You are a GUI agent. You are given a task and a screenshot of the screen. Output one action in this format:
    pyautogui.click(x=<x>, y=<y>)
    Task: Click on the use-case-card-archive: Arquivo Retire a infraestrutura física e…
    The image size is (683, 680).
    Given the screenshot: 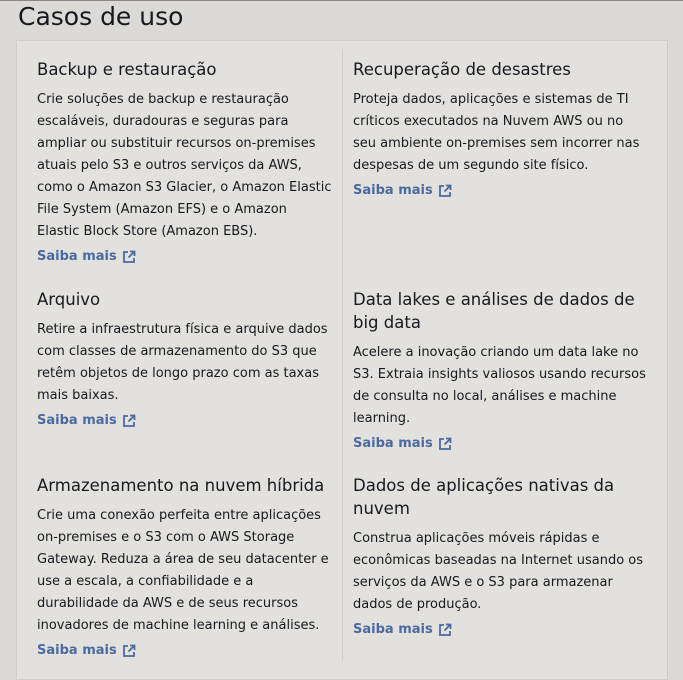 What is the action you would take?
    pyautogui.click(x=184, y=360)
    